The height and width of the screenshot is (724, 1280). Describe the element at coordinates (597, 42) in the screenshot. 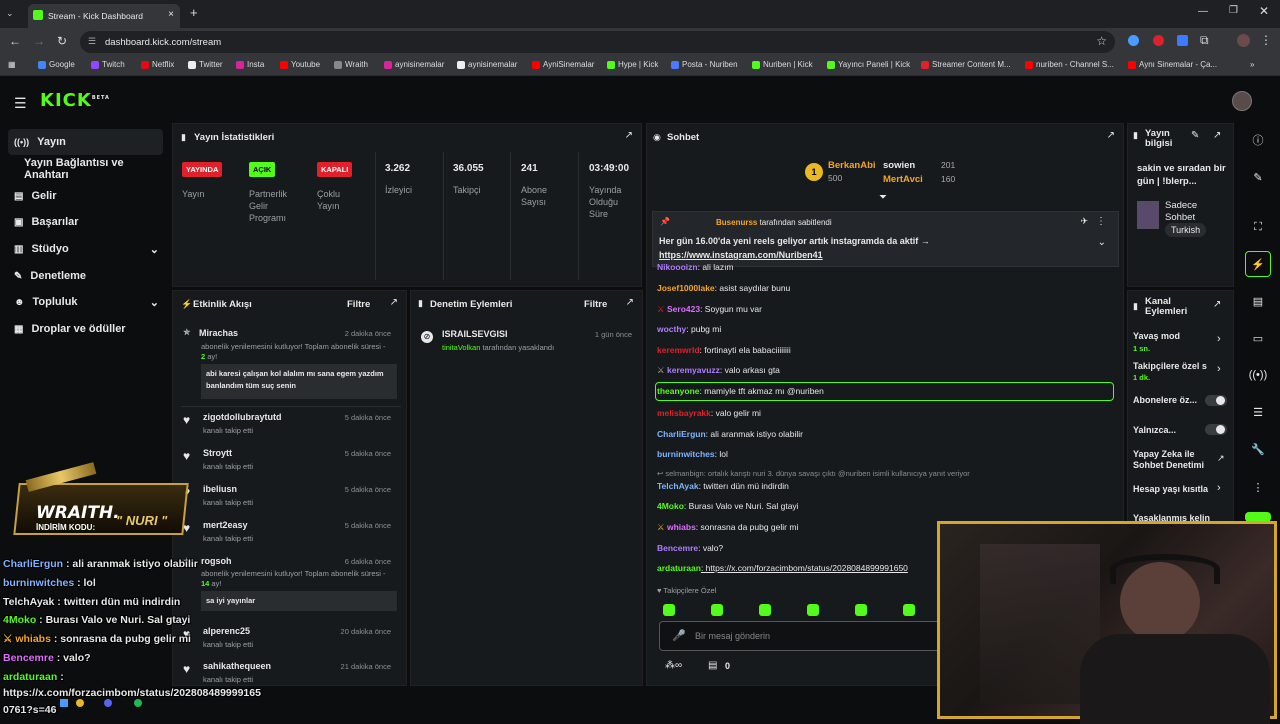

I see `url-bar: ☰ dashboard.kick.com/stream ☆` at that location.